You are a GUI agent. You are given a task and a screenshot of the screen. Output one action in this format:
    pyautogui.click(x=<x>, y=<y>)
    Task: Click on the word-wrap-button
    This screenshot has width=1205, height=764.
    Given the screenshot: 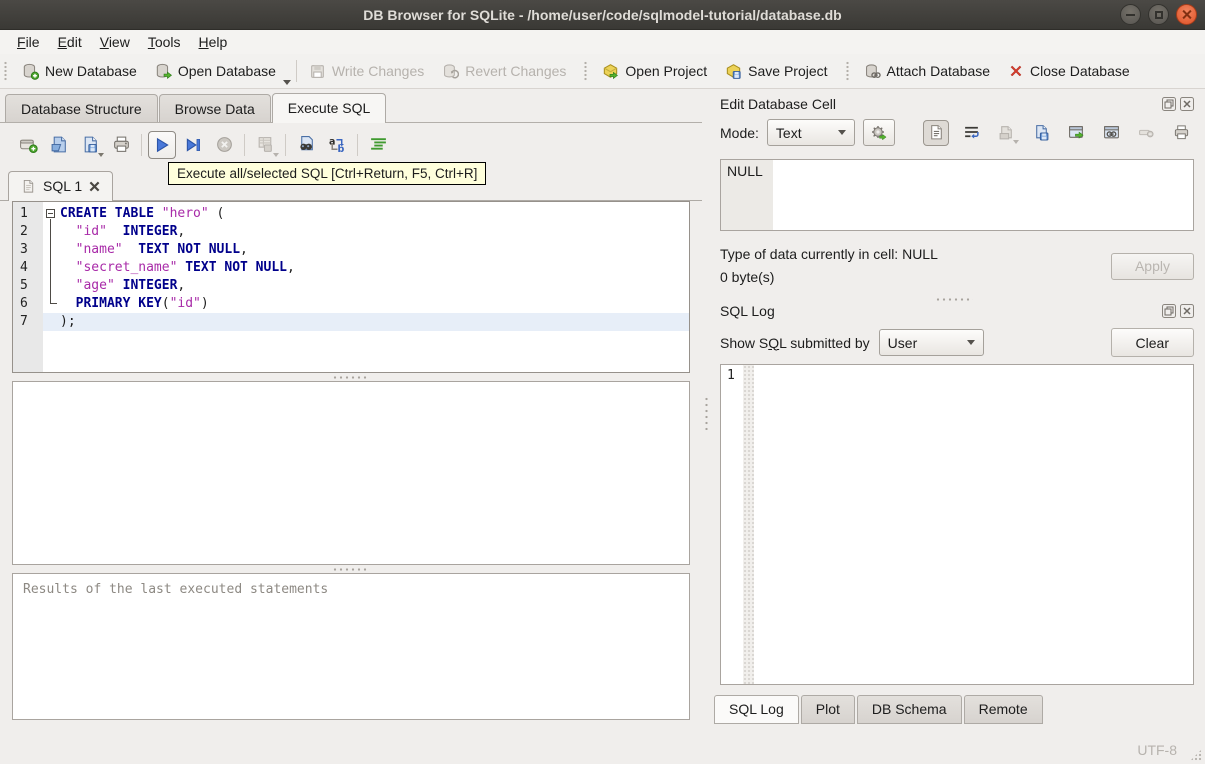 What is the action you would take?
    pyautogui.click(x=971, y=133)
    